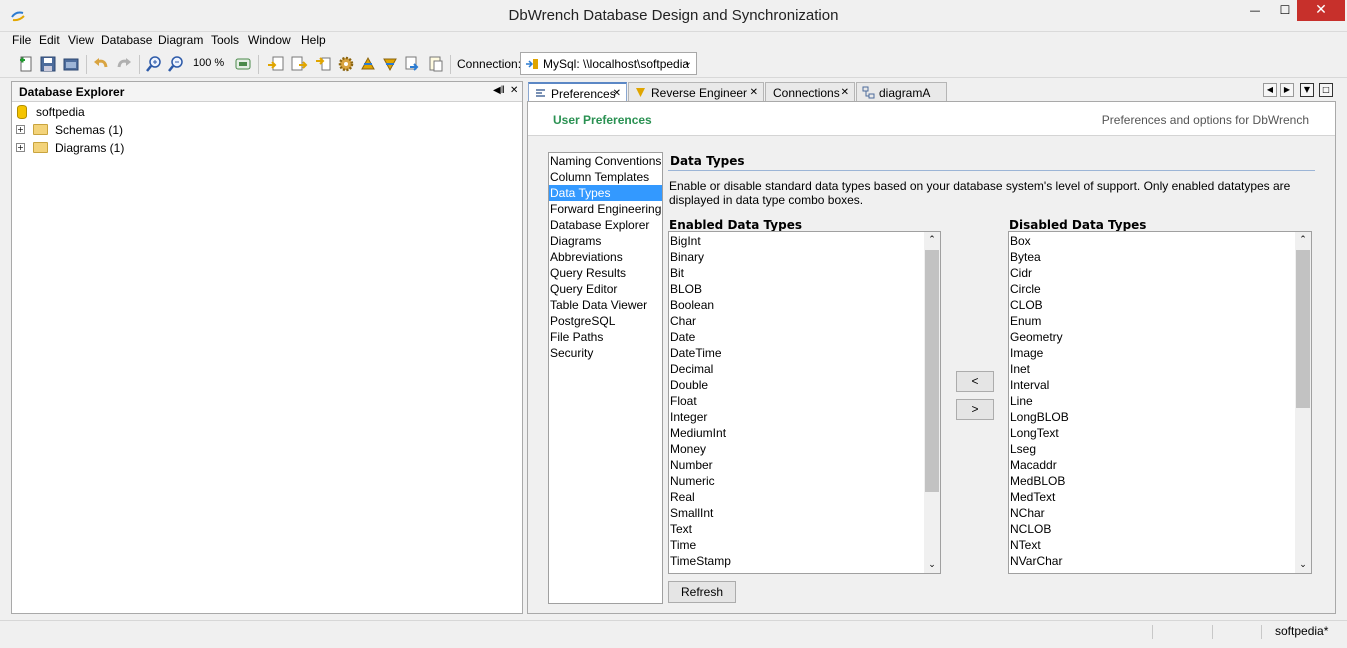 The height and width of the screenshot is (648, 1347). Describe the element at coordinates (176, 64) in the screenshot. I see `zoom-out-icon` at that location.